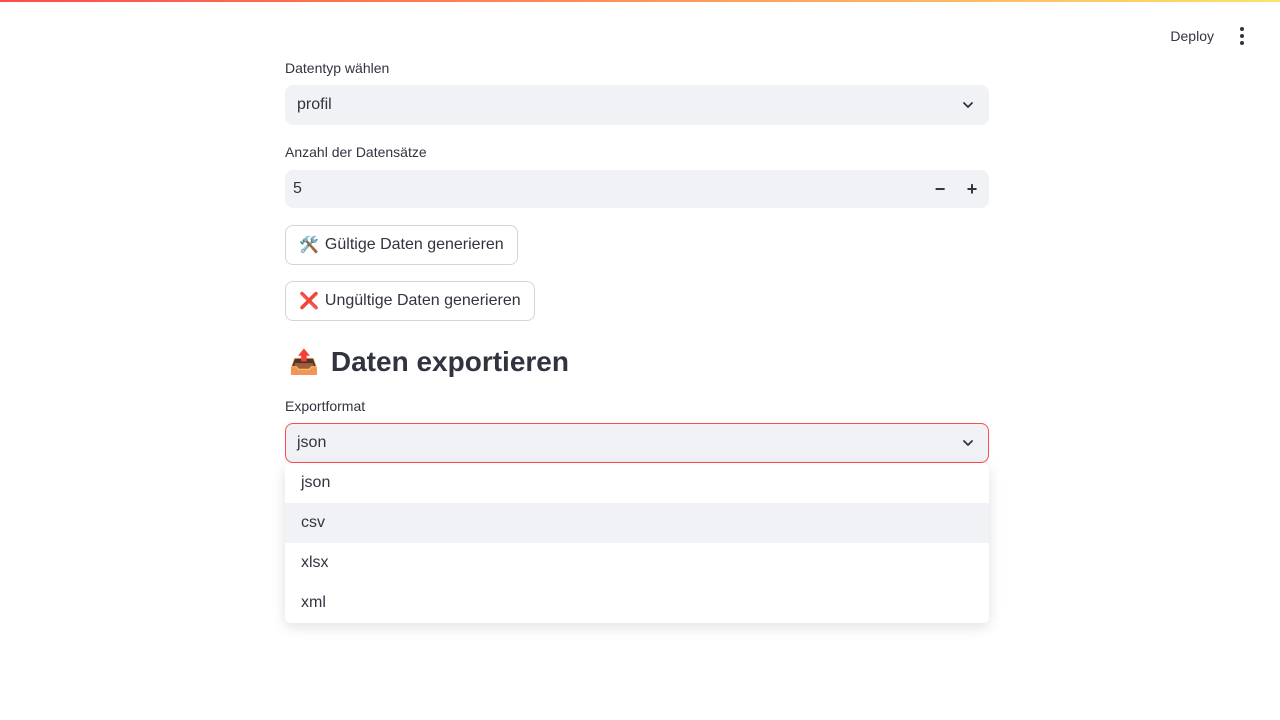  What do you see at coordinates (312, 442) in the screenshot?
I see `export-format-value: json` at bounding box center [312, 442].